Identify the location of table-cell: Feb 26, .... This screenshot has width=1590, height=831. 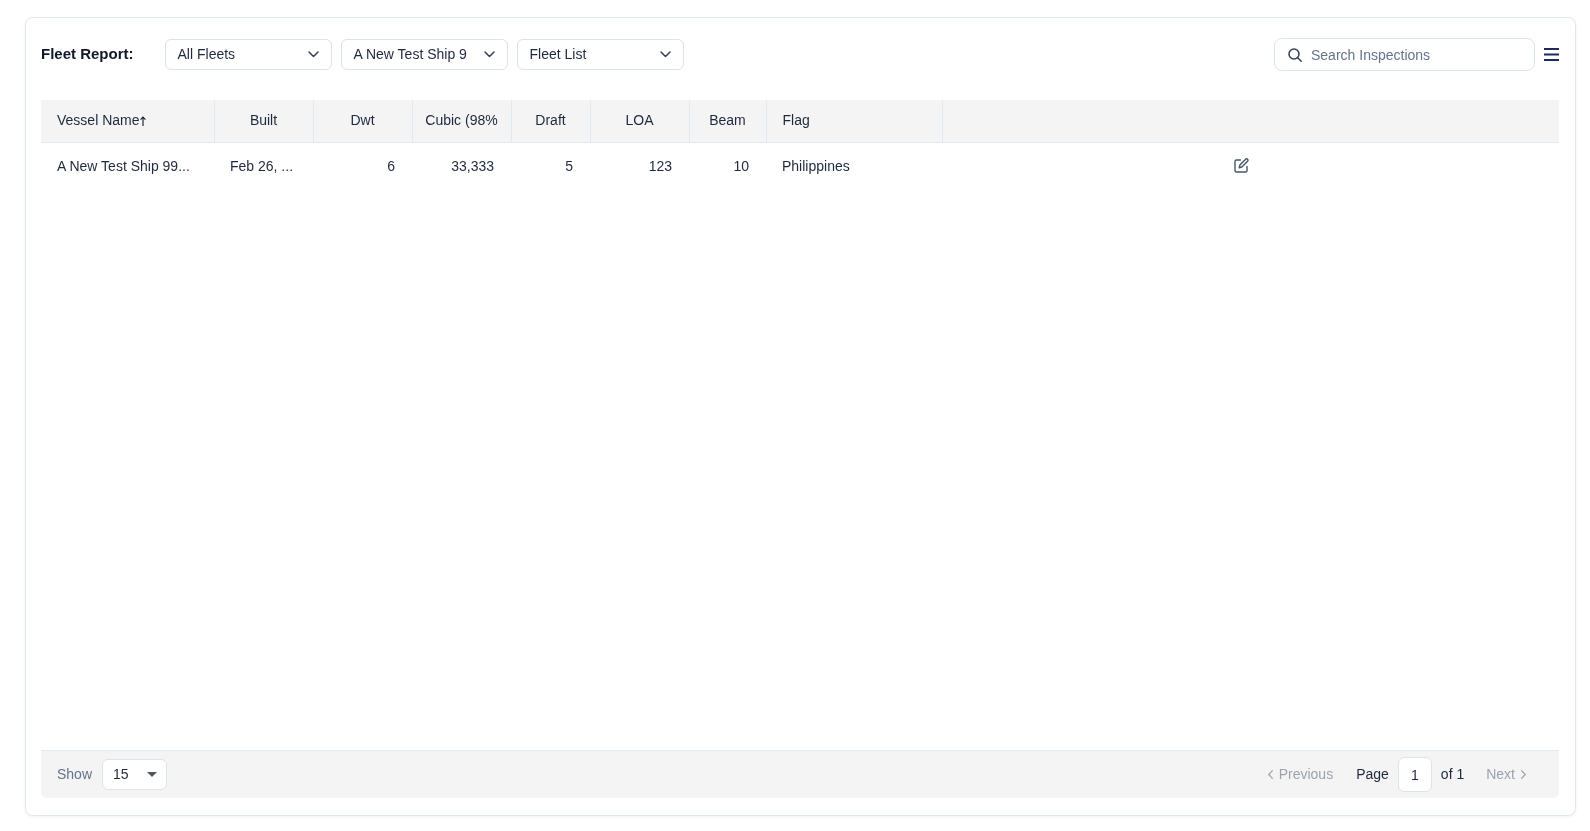
(263, 166).